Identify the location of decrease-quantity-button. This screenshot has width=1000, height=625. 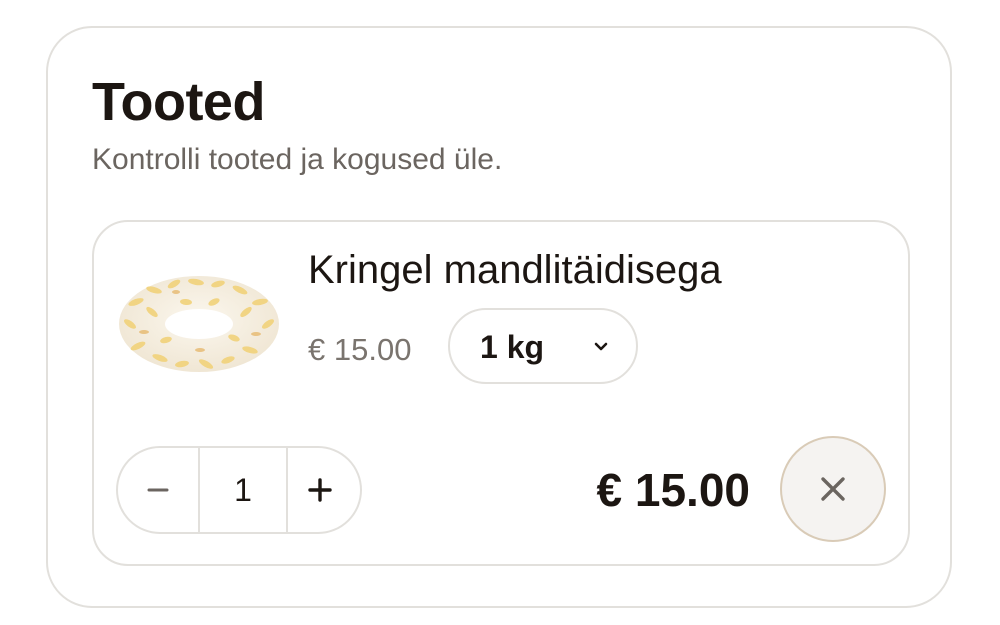
(158, 490).